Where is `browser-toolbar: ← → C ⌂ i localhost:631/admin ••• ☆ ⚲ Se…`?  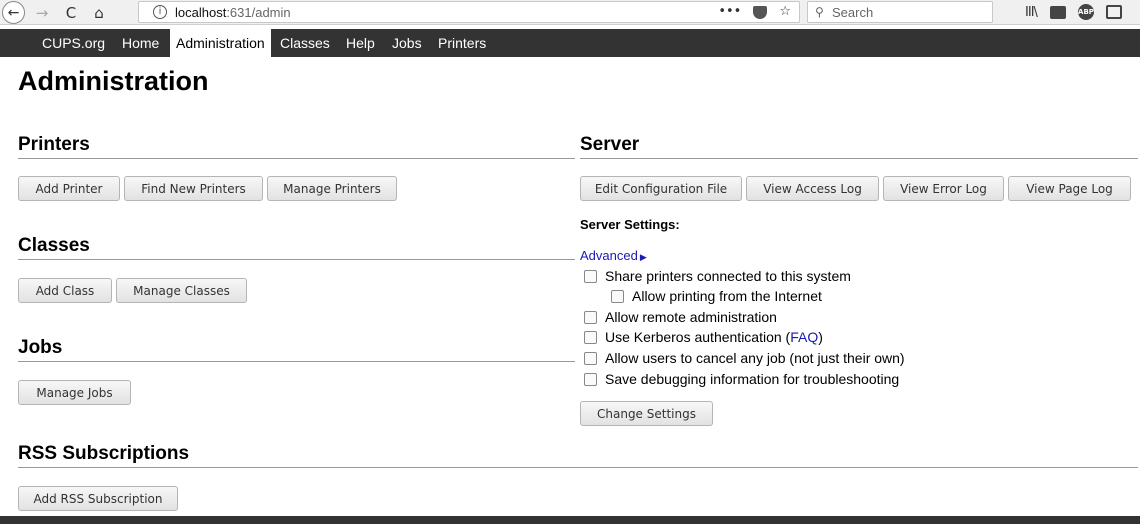
browser-toolbar: ← → C ⌂ i localhost:631/admin ••• ☆ ⚲ Se… is located at coordinates (570, 12).